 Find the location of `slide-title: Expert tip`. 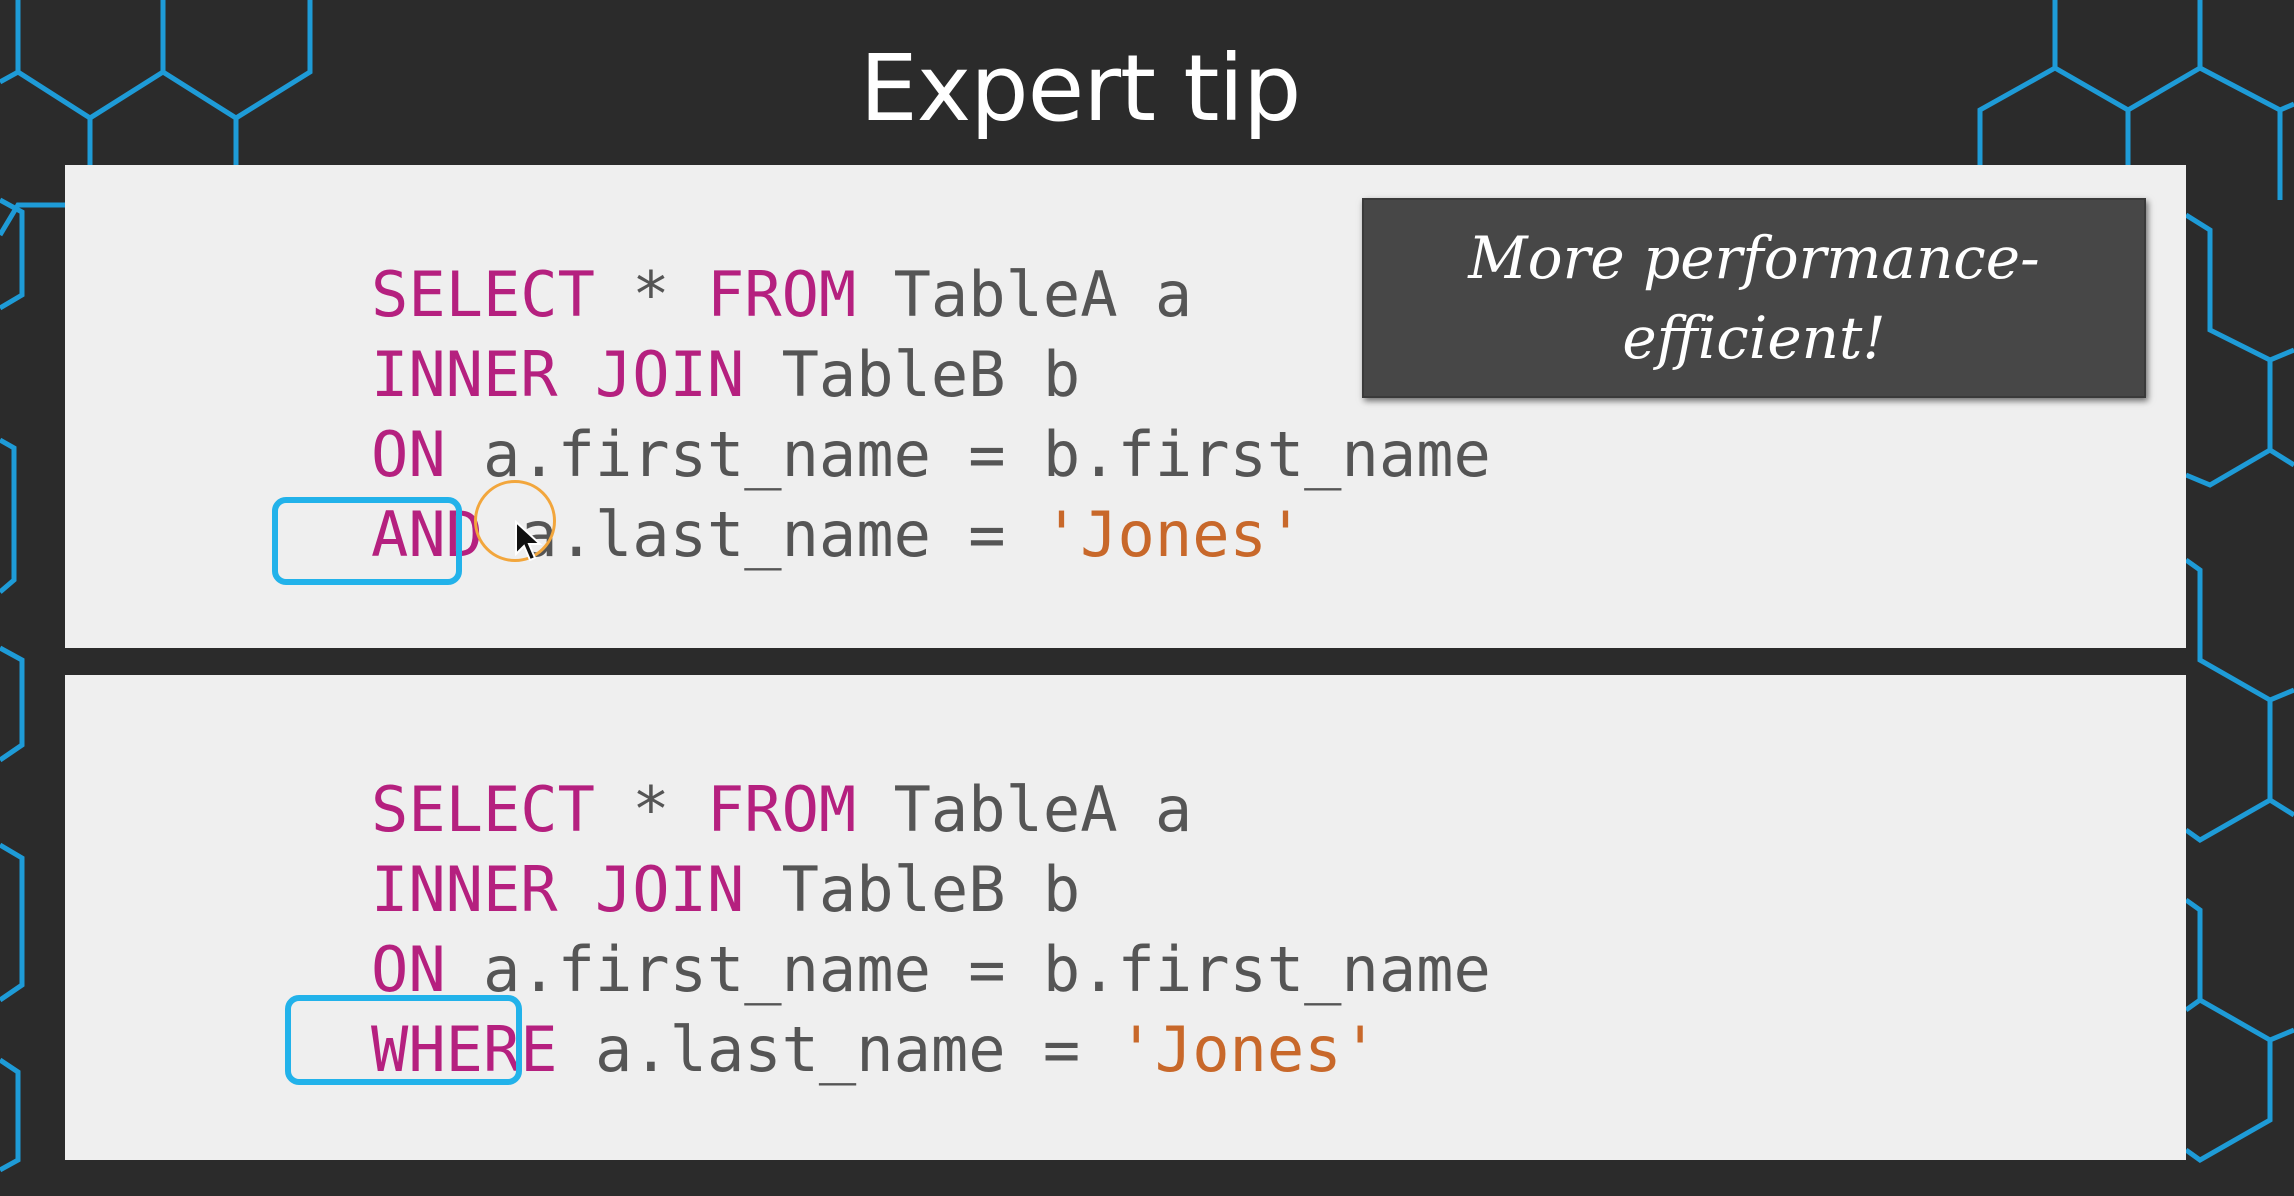

slide-title: Expert tip is located at coordinates (1080, 88).